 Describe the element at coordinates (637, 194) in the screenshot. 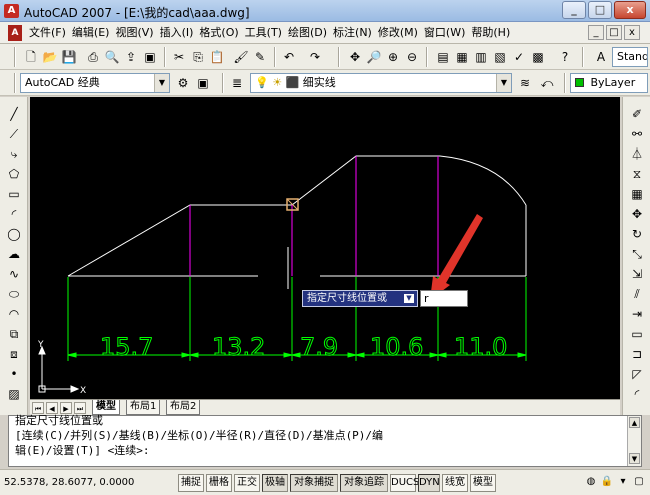

I see `array-icon: ▦` at that location.